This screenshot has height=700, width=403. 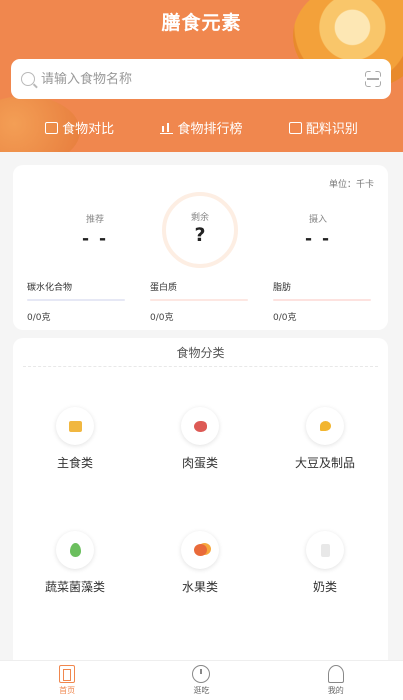 I want to click on soybean-icon, so click(x=325, y=426).